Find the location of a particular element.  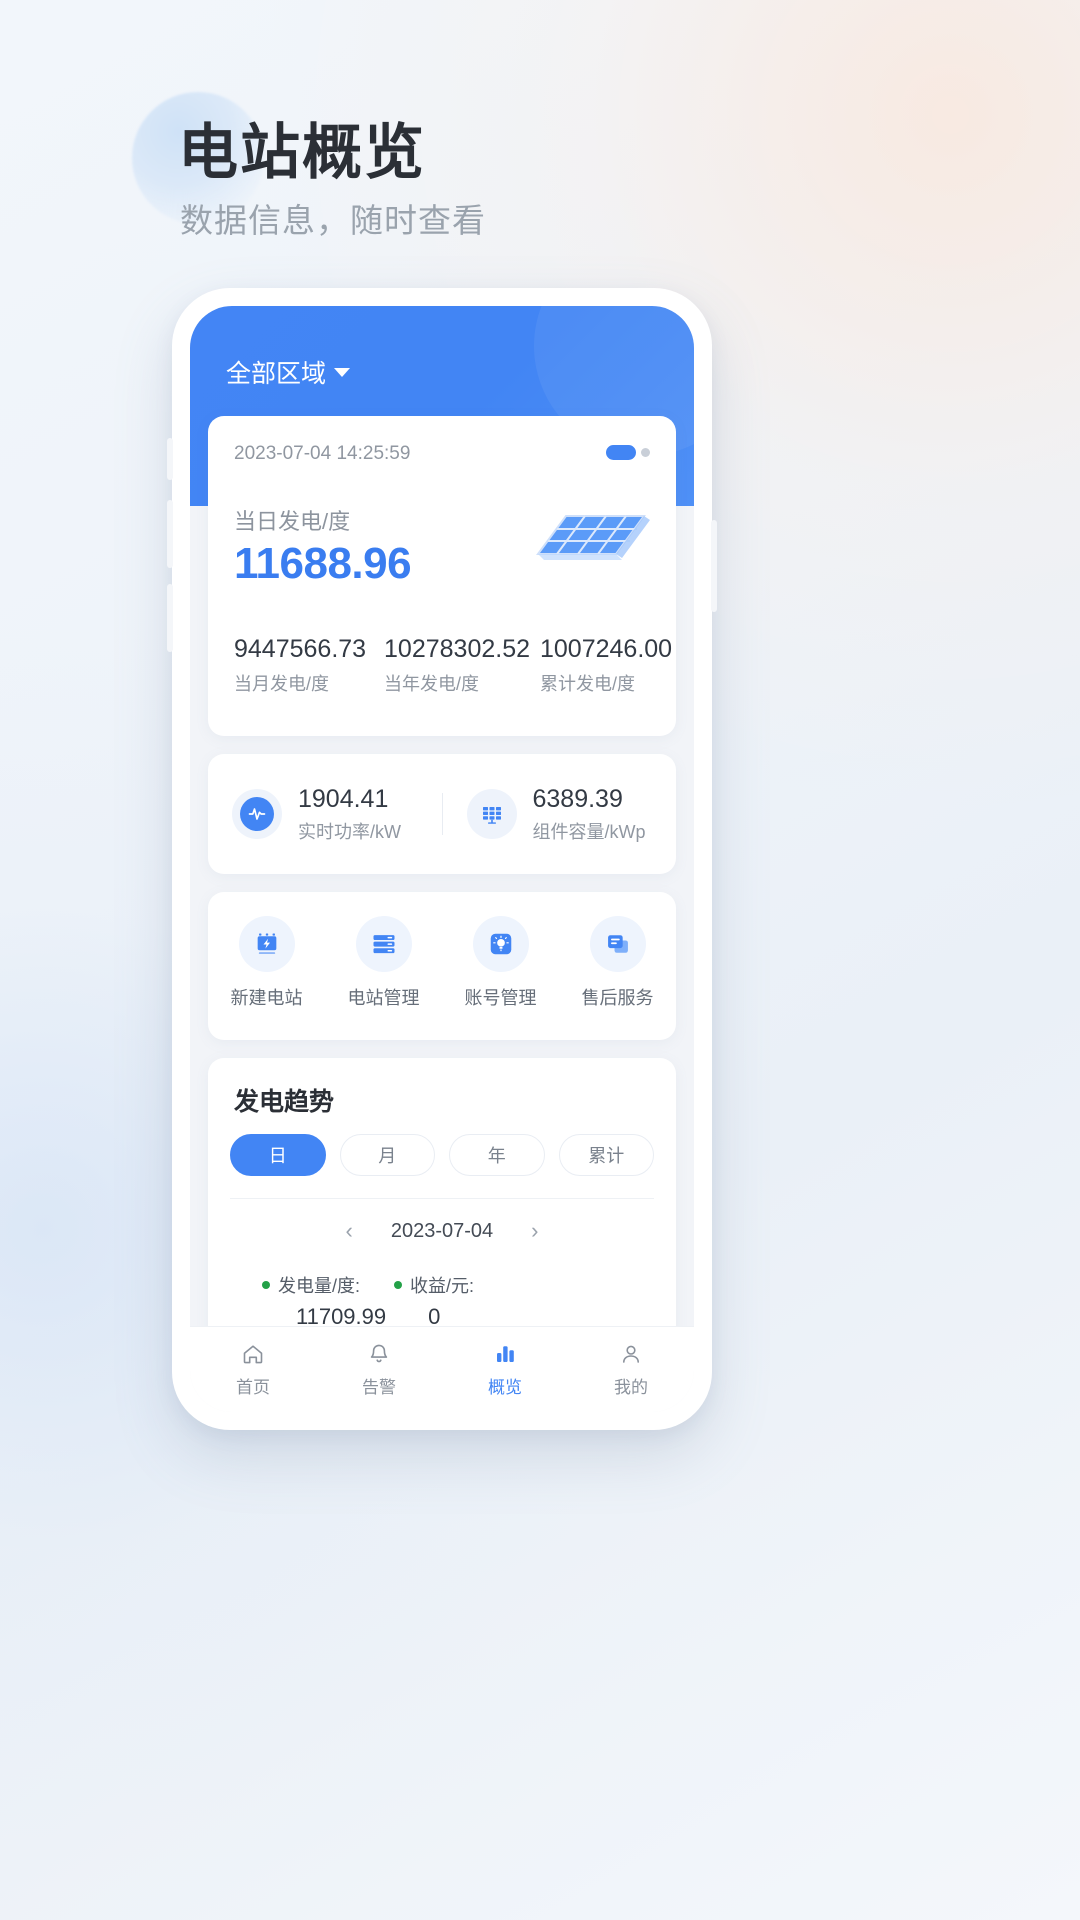

person-icon is located at coordinates (631, 1354).